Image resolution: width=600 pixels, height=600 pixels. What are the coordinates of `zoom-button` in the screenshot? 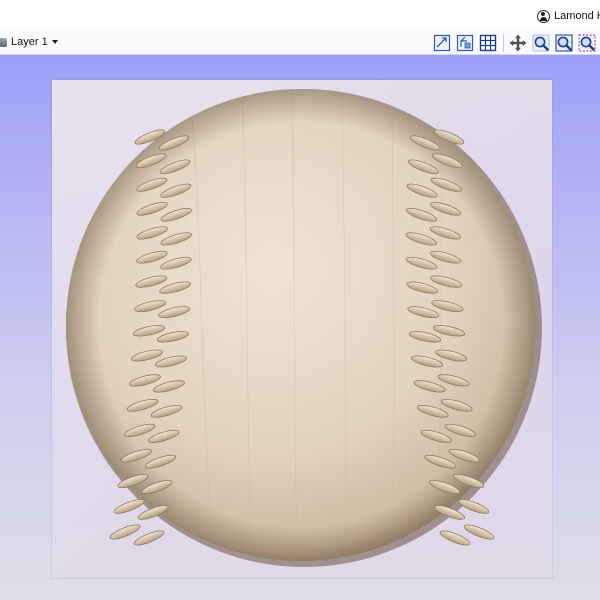 It's located at (541, 43).